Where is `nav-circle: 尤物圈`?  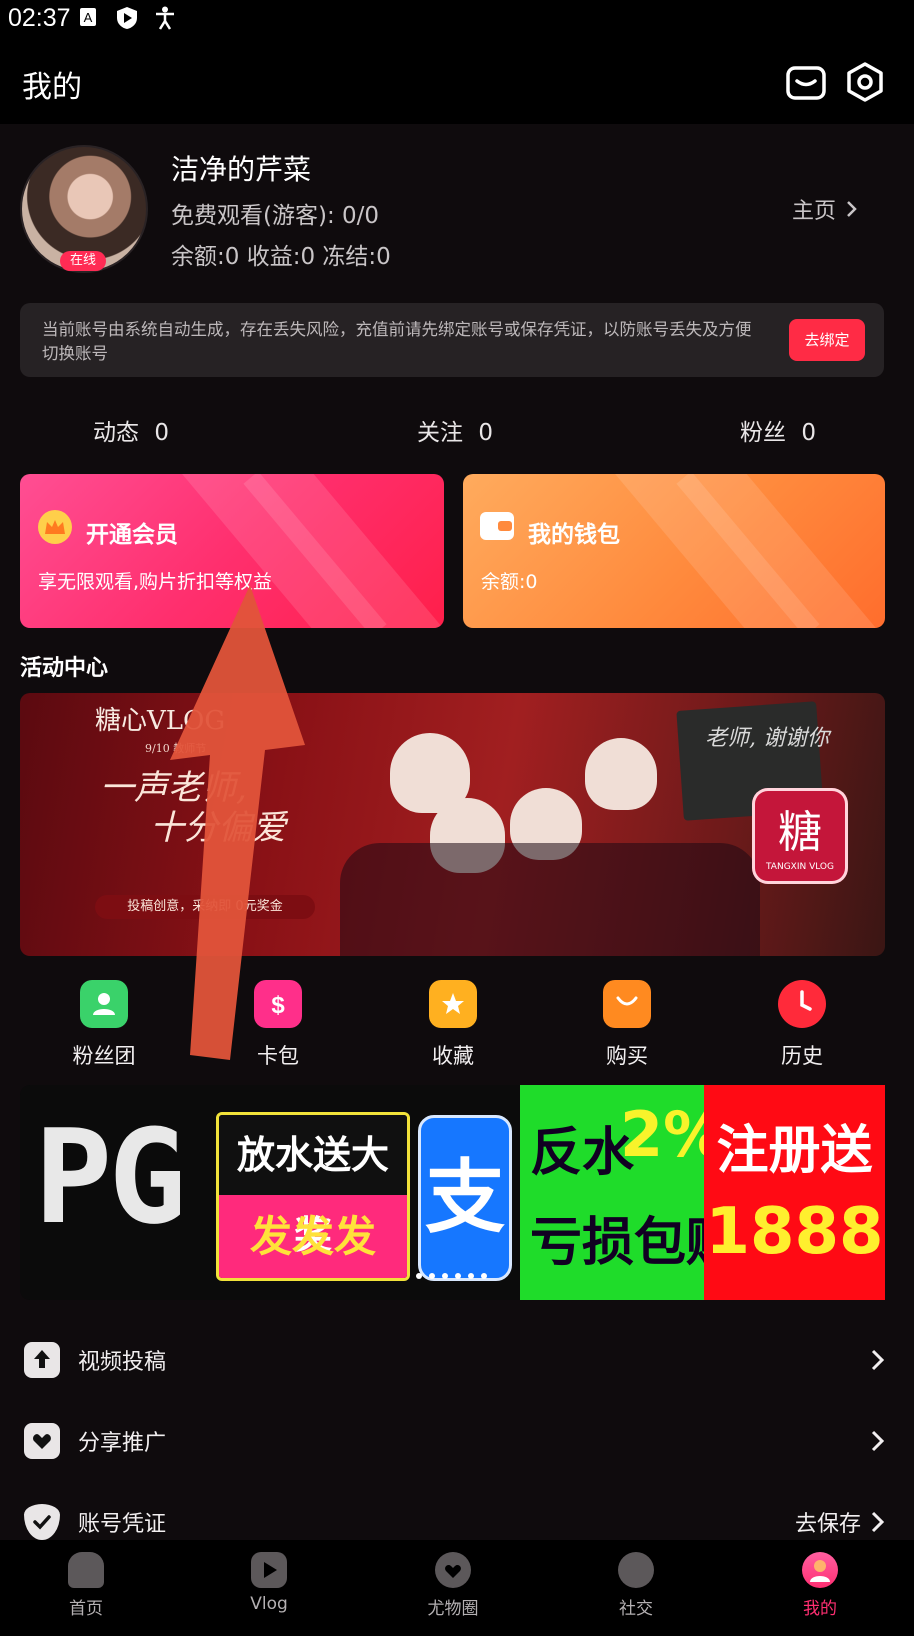
nav-circle: 尤物圈 is located at coordinates (453, 1585).